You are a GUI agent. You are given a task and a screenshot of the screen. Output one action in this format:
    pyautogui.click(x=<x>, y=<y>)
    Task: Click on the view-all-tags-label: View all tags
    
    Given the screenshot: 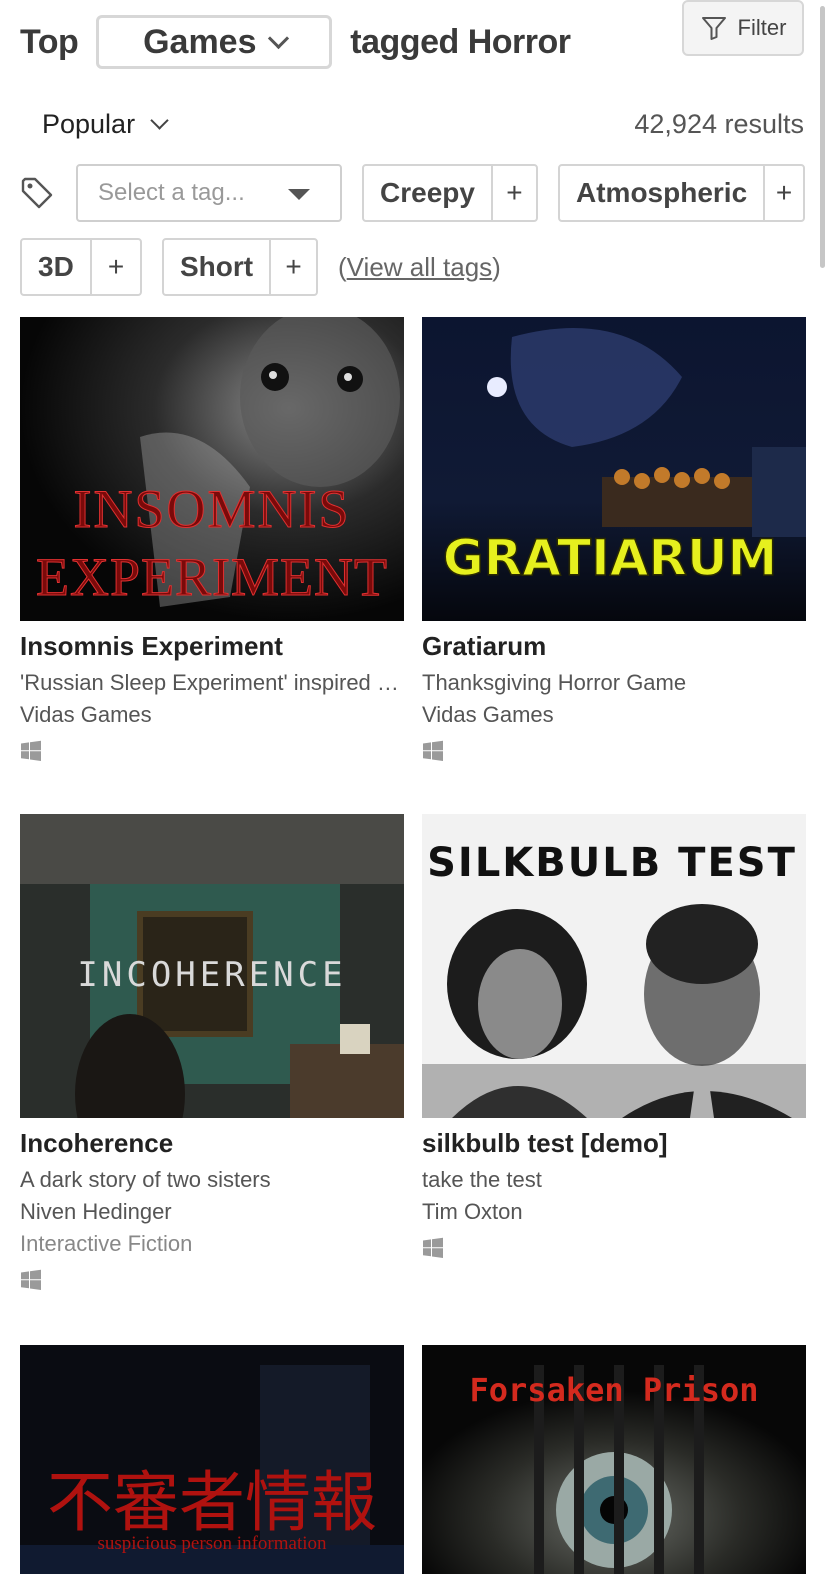 What is the action you would take?
    pyautogui.click(x=419, y=266)
    